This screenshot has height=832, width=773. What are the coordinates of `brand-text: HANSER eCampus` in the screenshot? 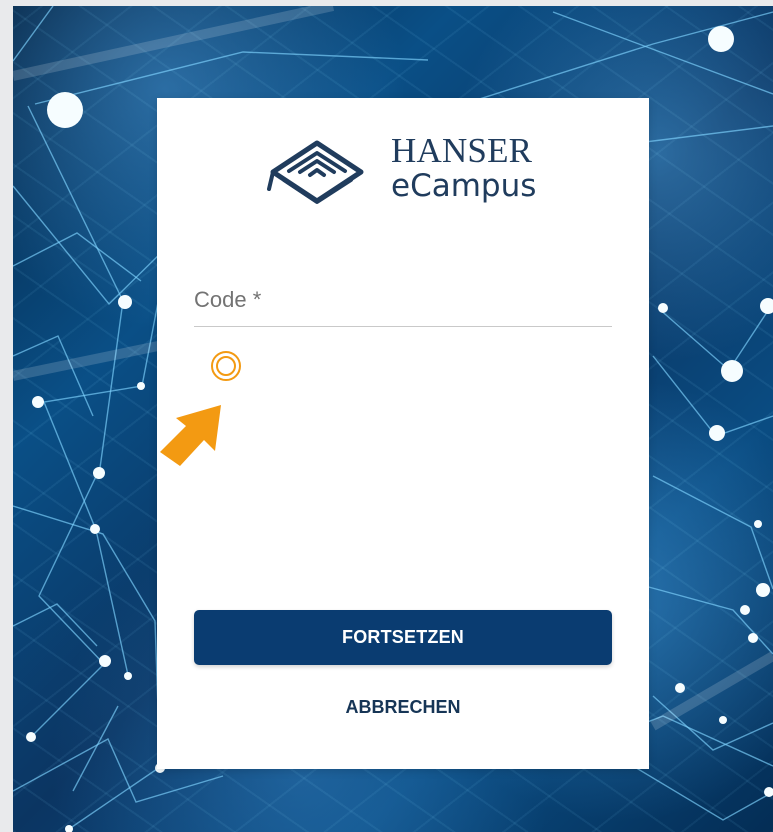 It's located at (464, 167).